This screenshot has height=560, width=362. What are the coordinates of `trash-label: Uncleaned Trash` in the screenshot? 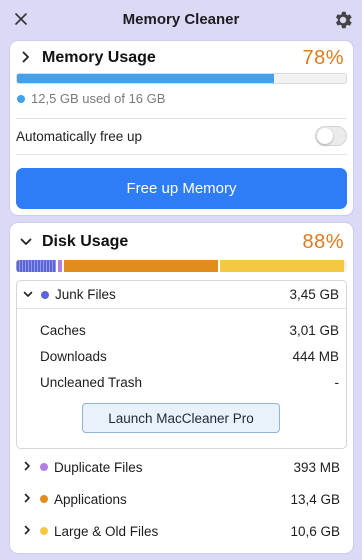 It's located at (91, 382).